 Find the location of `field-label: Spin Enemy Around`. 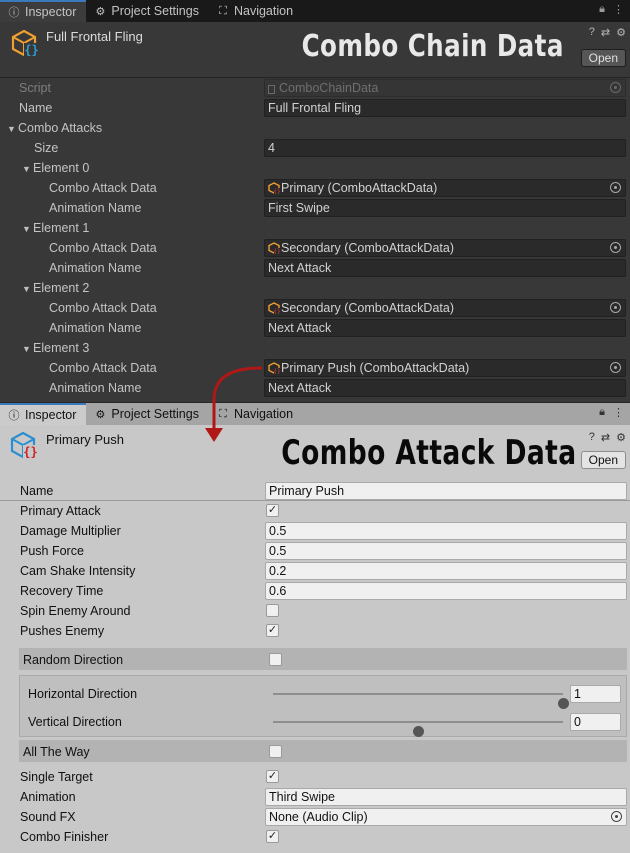

field-label: Spin Enemy Around is located at coordinates (75, 611).